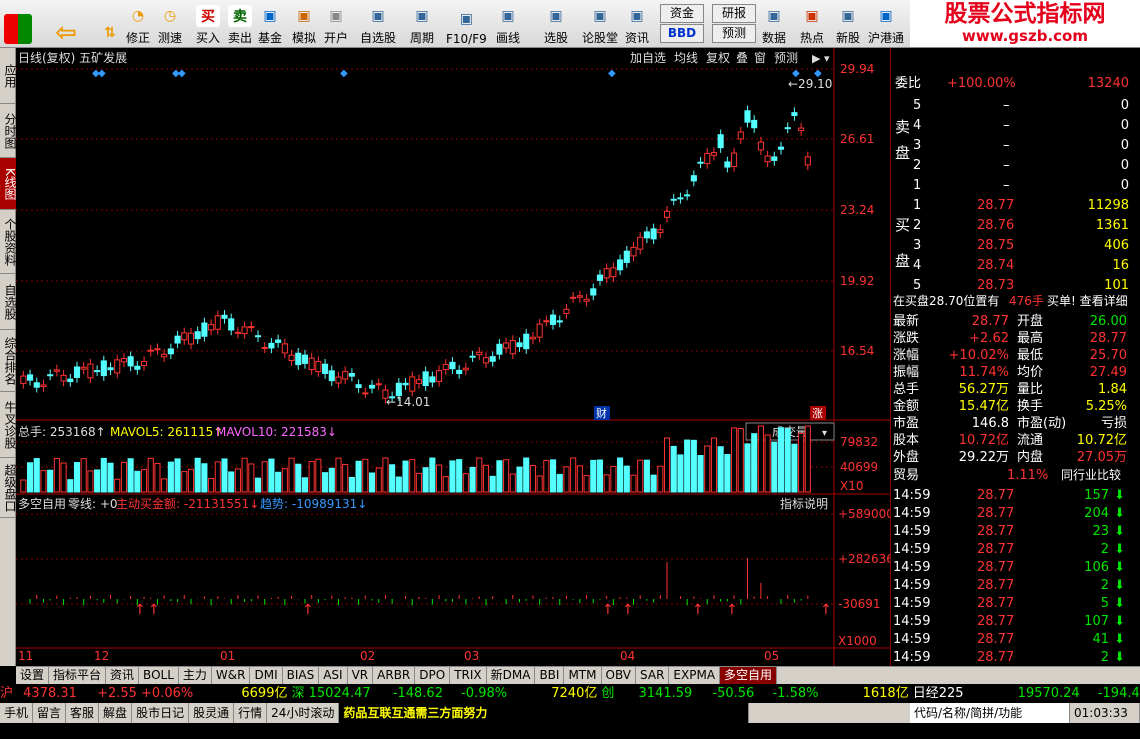 The width and height of the screenshot is (1140, 739). I want to click on indicator-tab-9: VR, so click(361, 675).